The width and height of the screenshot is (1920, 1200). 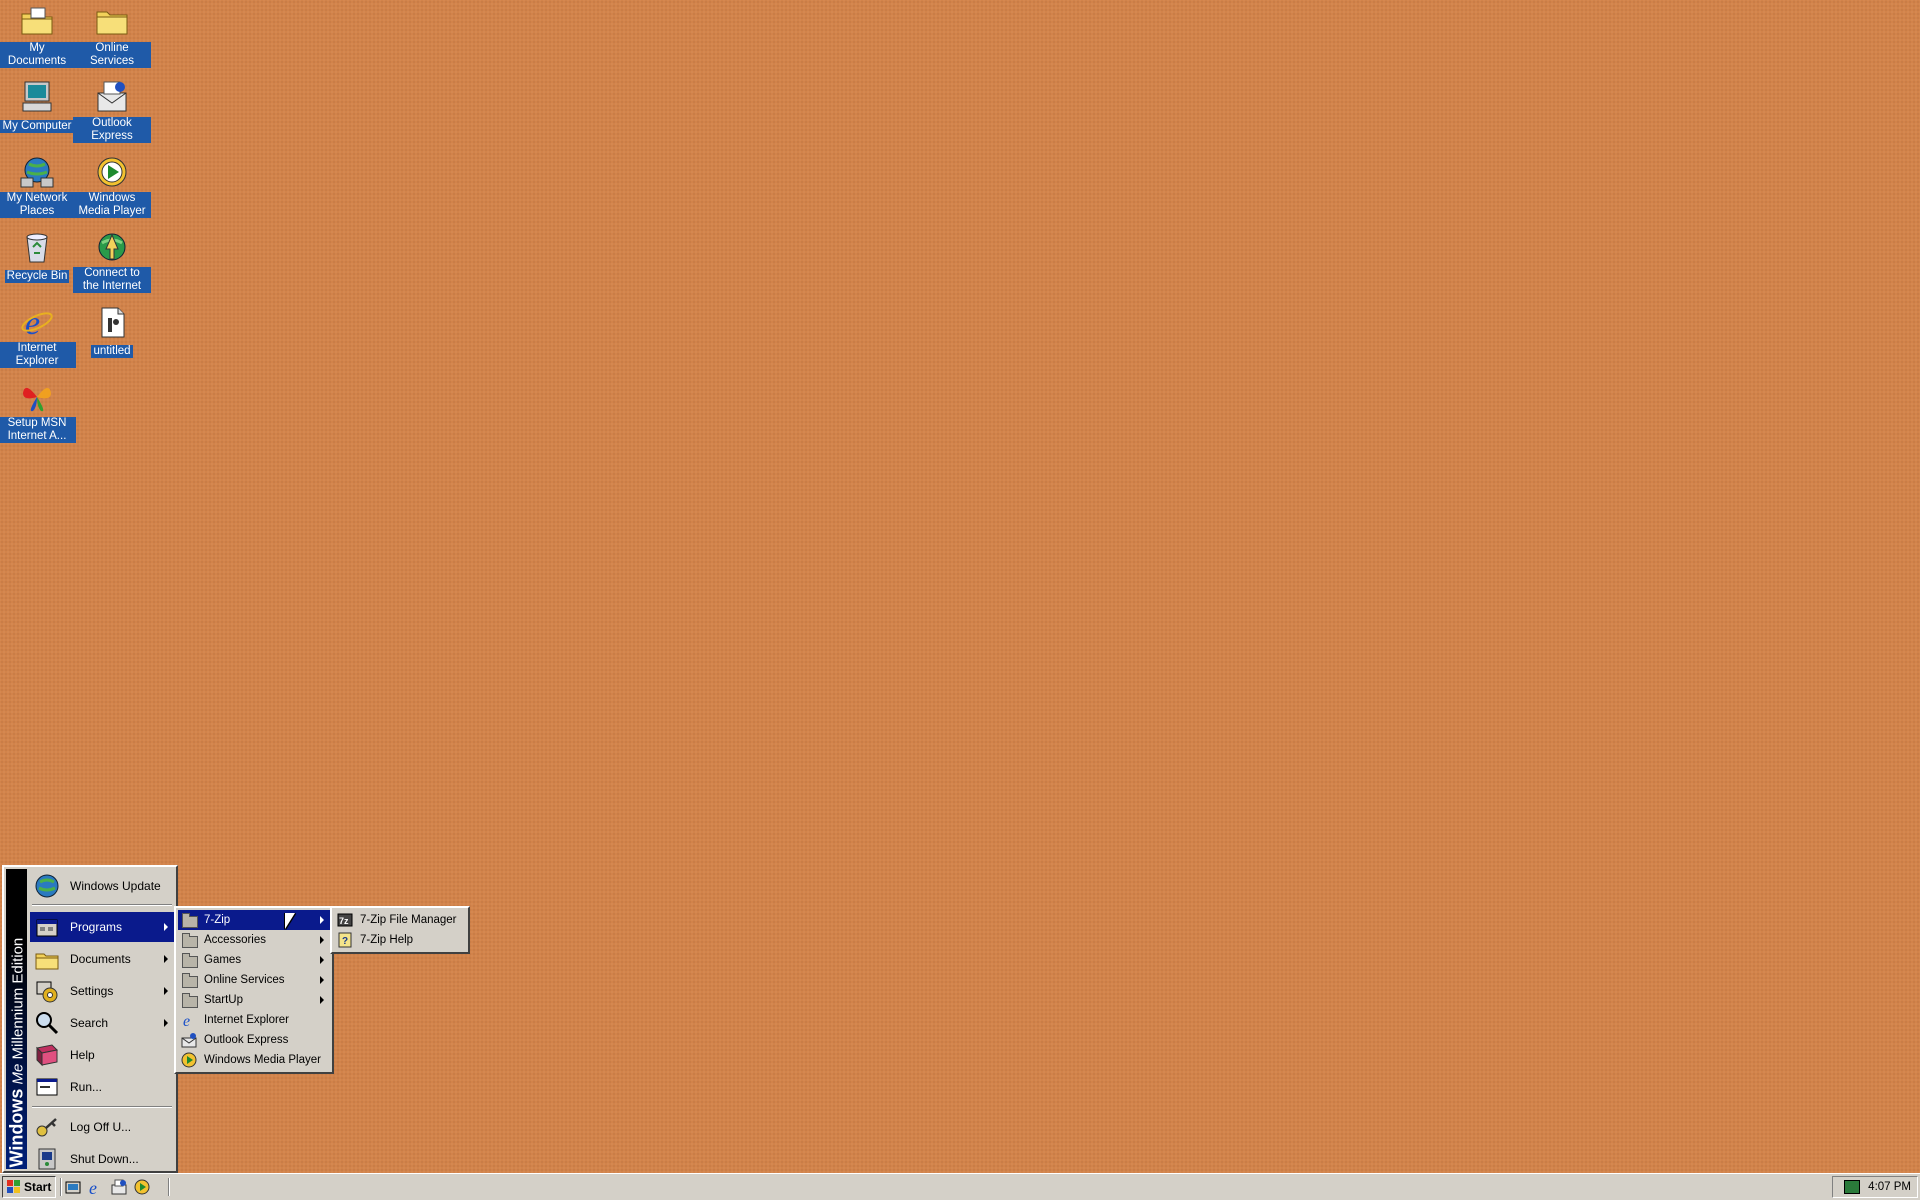 I want to click on programs-item-online-services: Online Services, so click(x=254, y=980).